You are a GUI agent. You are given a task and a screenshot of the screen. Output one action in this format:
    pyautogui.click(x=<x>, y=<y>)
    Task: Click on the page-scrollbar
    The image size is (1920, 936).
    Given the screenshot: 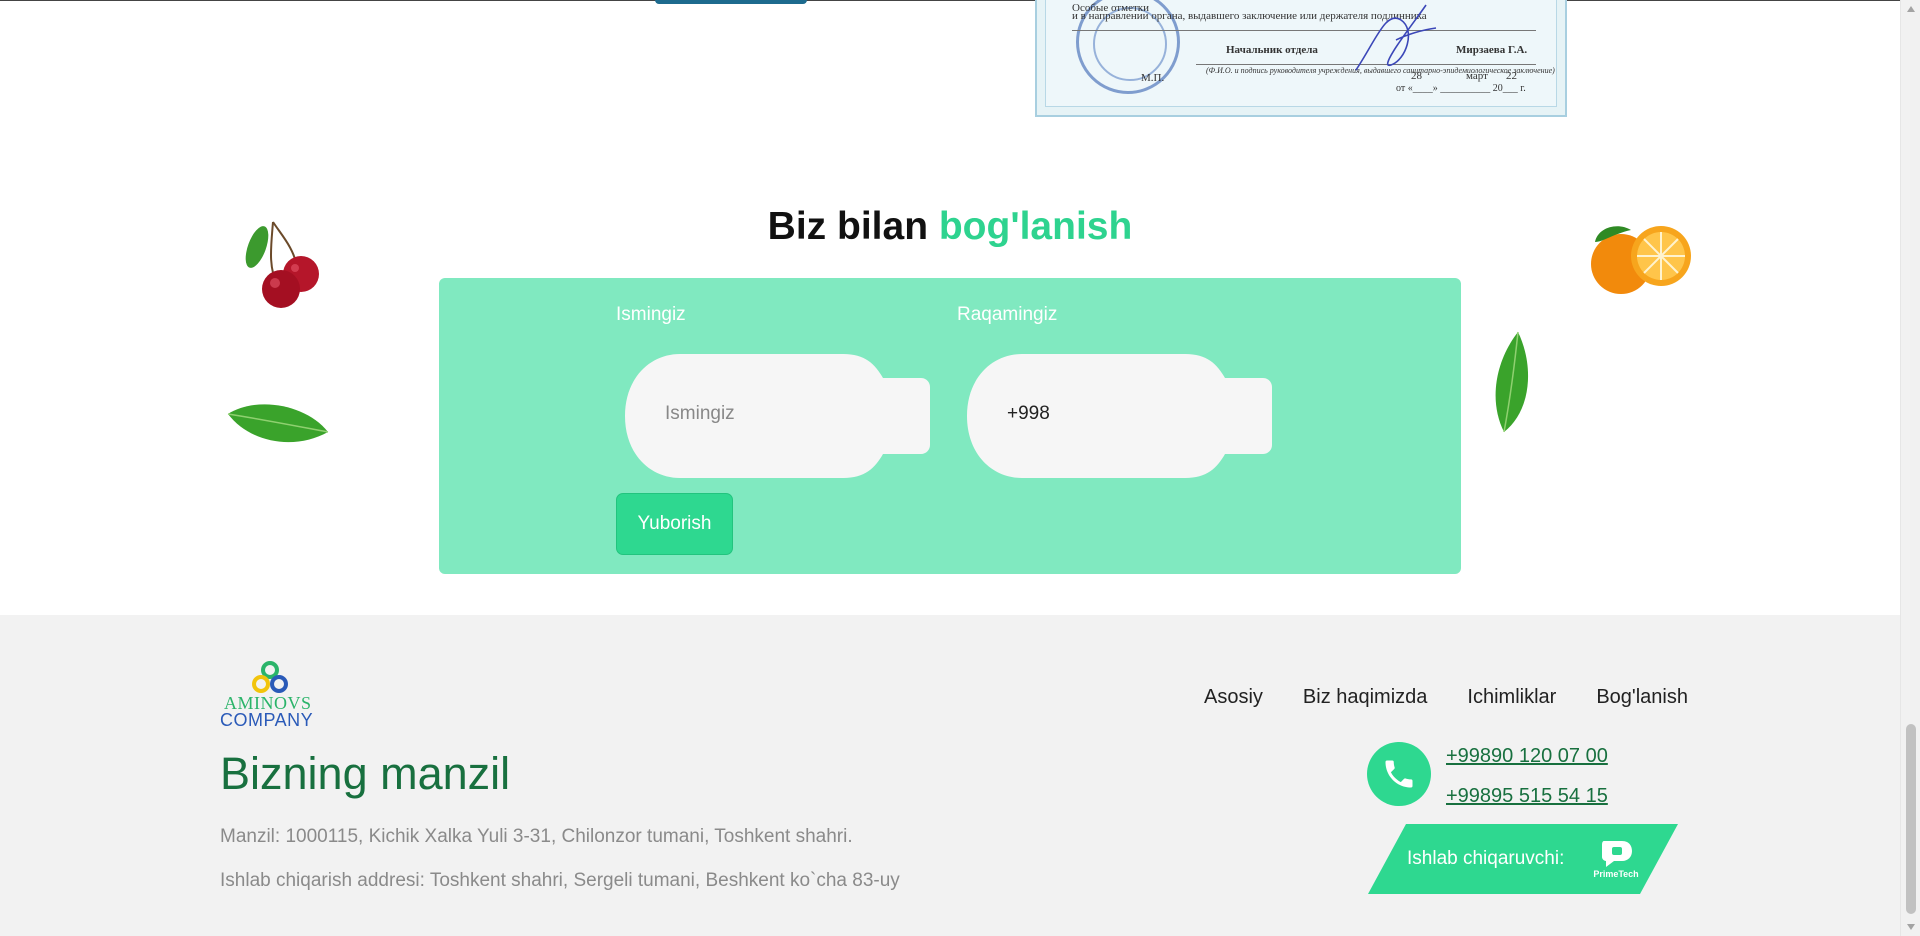 What is the action you would take?
    pyautogui.click(x=1910, y=468)
    